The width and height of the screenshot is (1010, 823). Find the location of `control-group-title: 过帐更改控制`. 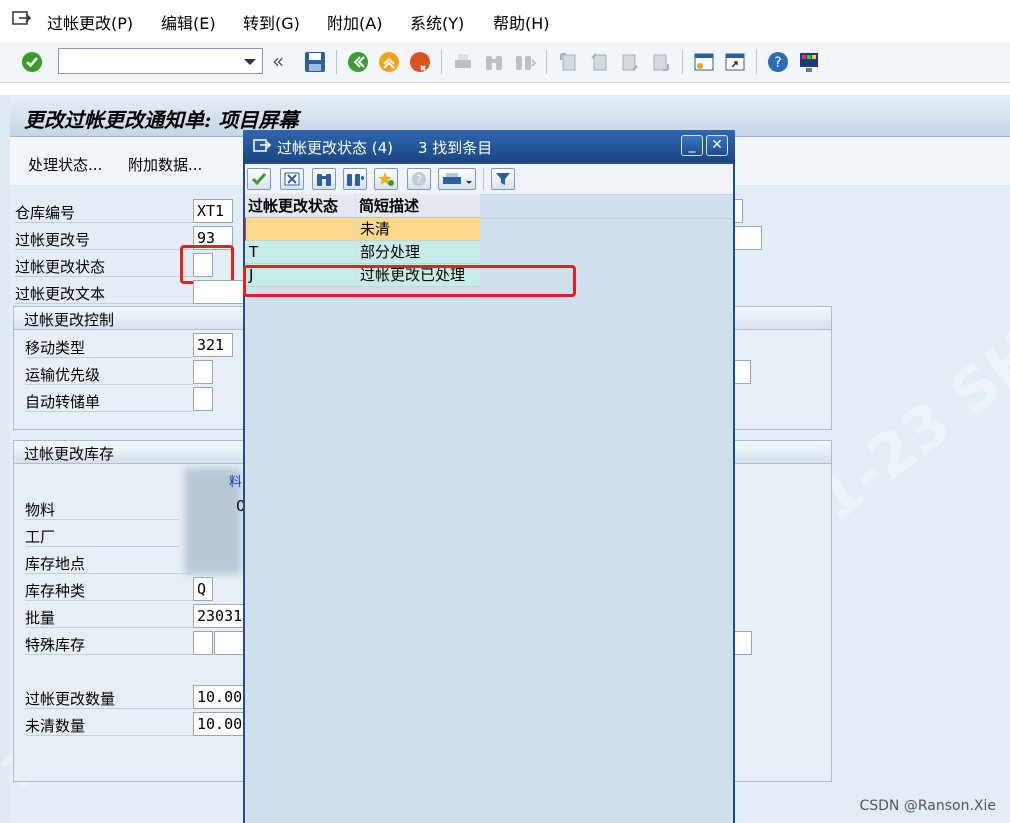

control-group-title: 过帐更改控制 is located at coordinates (69, 320).